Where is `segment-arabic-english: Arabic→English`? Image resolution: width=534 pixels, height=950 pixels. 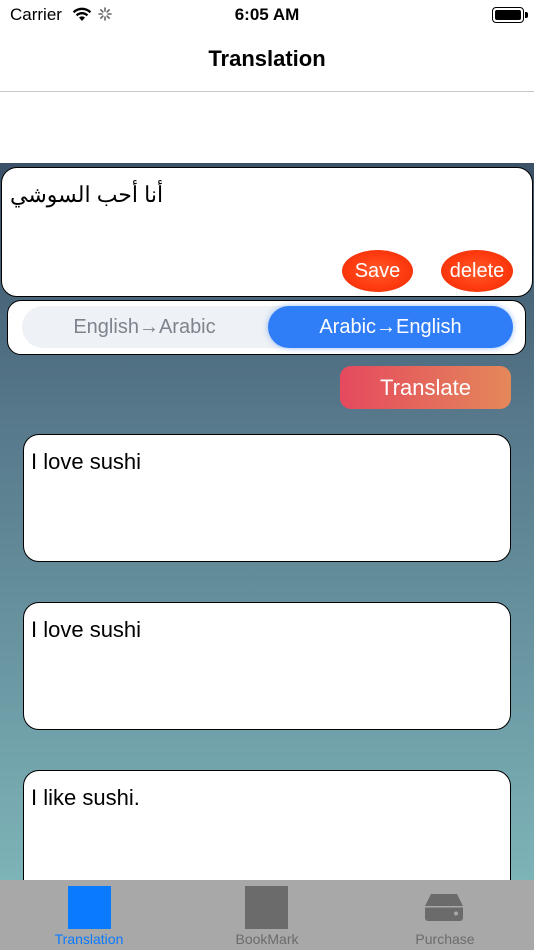 segment-arabic-english: Arabic→English is located at coordinates (390, 327).